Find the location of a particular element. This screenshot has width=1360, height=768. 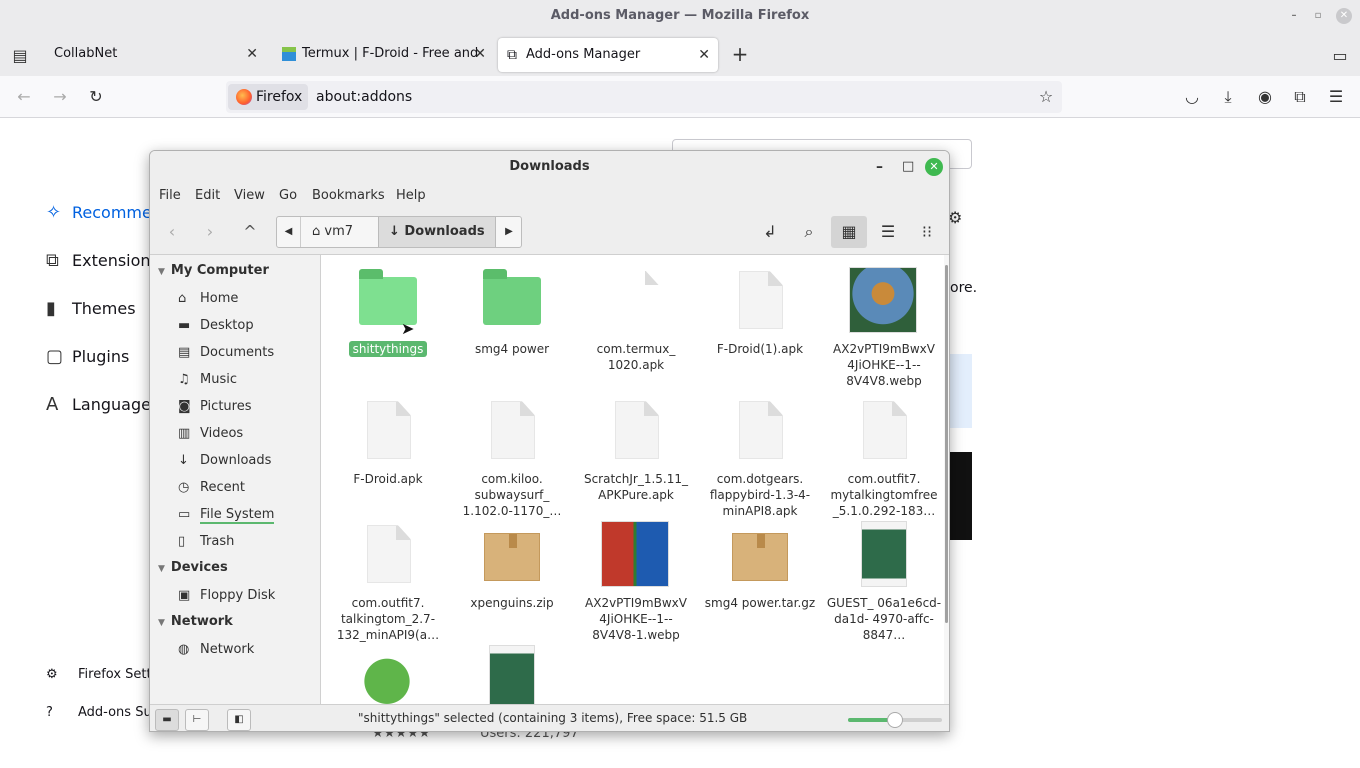

sidebar-item-home: ⌂ Home is located at coordinates (208, 299).